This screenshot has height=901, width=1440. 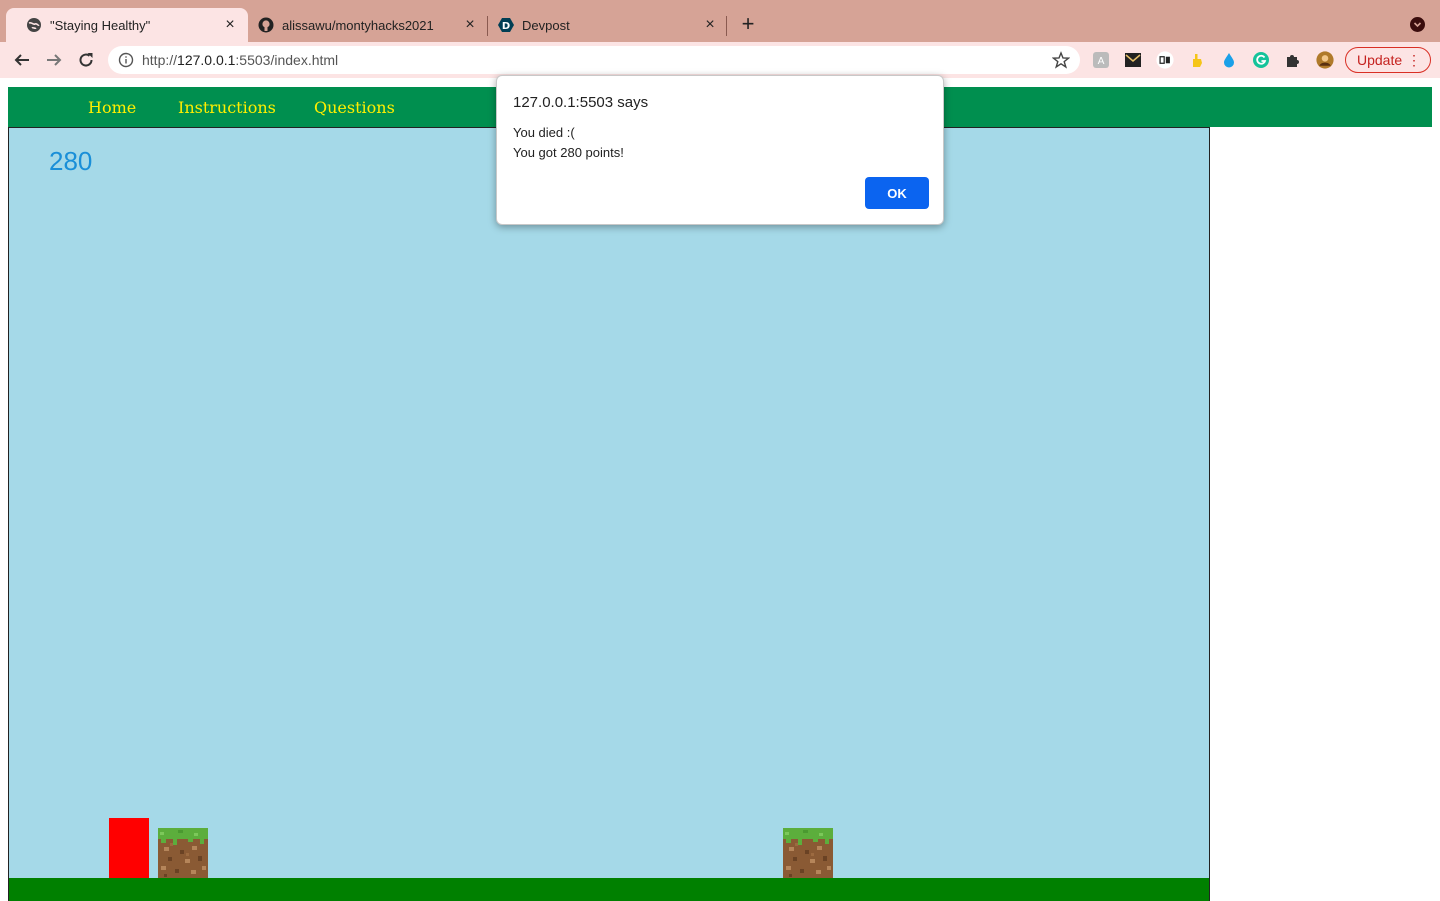 I want to click on url-text: http://127.0.0.1:5503/index.html, so click(x=240, y=60).